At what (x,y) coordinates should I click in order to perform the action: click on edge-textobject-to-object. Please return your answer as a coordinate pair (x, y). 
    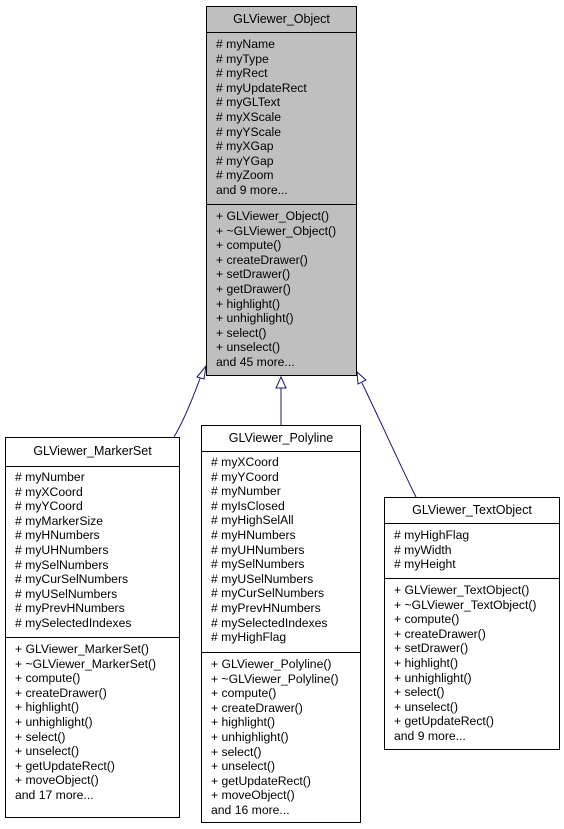
    Looking at the image, I should click on (389, 440).